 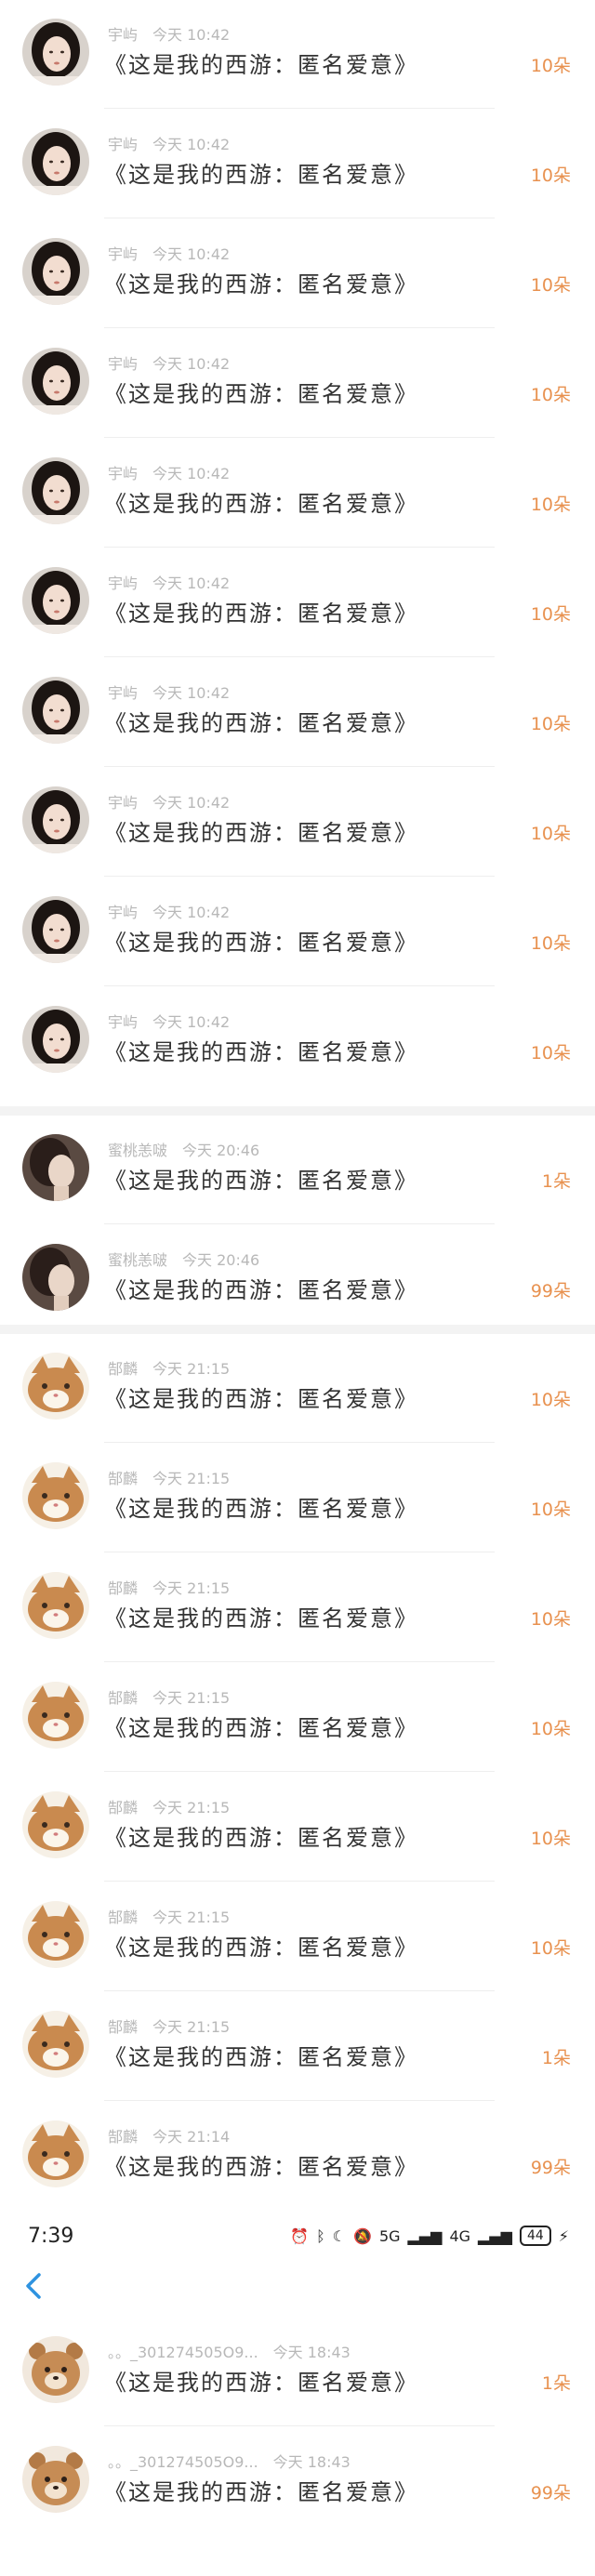 I want to click on item-meta: 郜麟 今天 21:14, so click(x=169, y=2135).